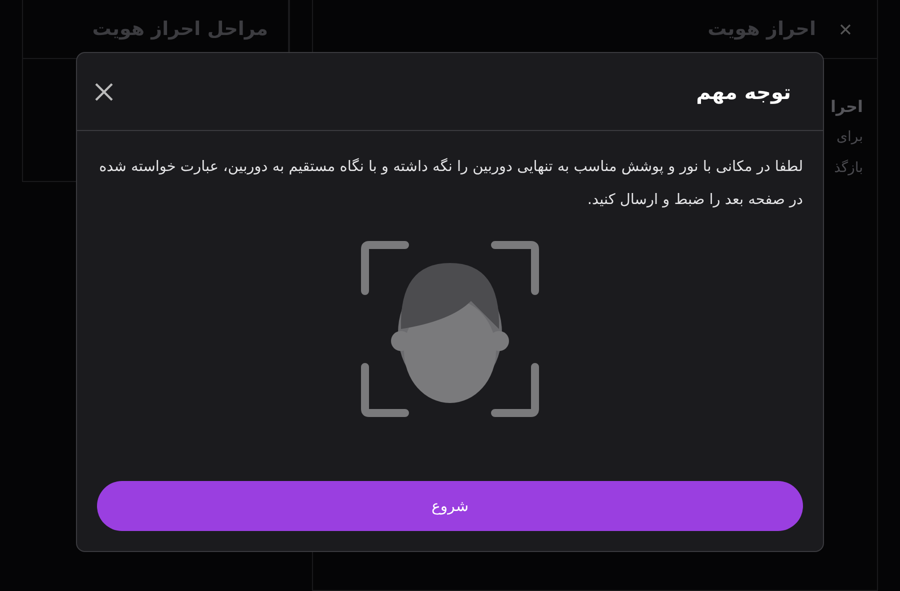 Image resolution: width=900 pixels, height=591 pixels. Describe the element at coordinates (450, 329) in the screenshot. I see `face-scan-icon` at that location.